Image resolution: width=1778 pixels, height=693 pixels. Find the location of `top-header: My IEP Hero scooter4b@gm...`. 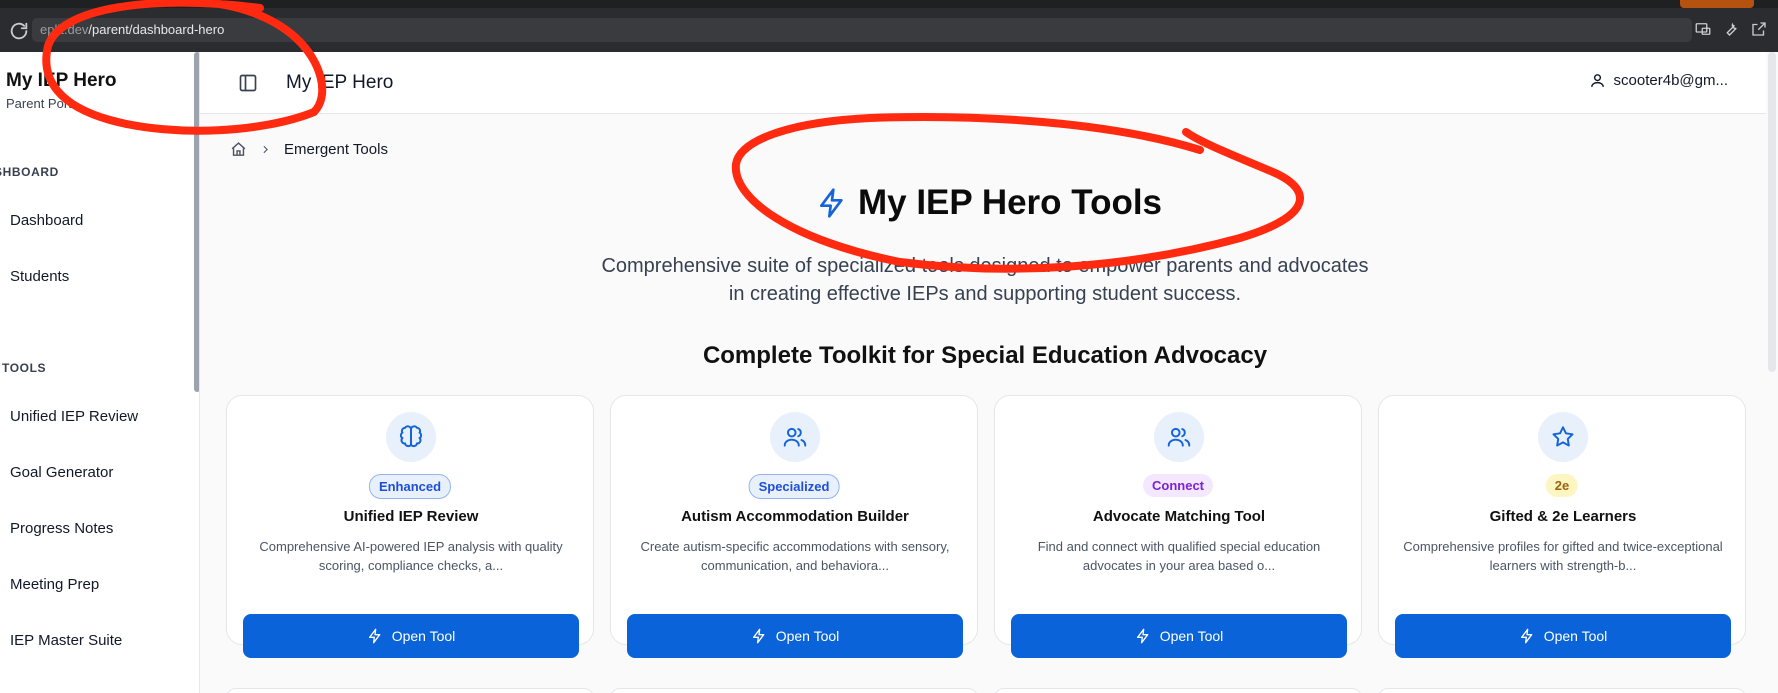

top-header: My IEP Hero scooter4b@gm... is located at coordinates (983, 83).